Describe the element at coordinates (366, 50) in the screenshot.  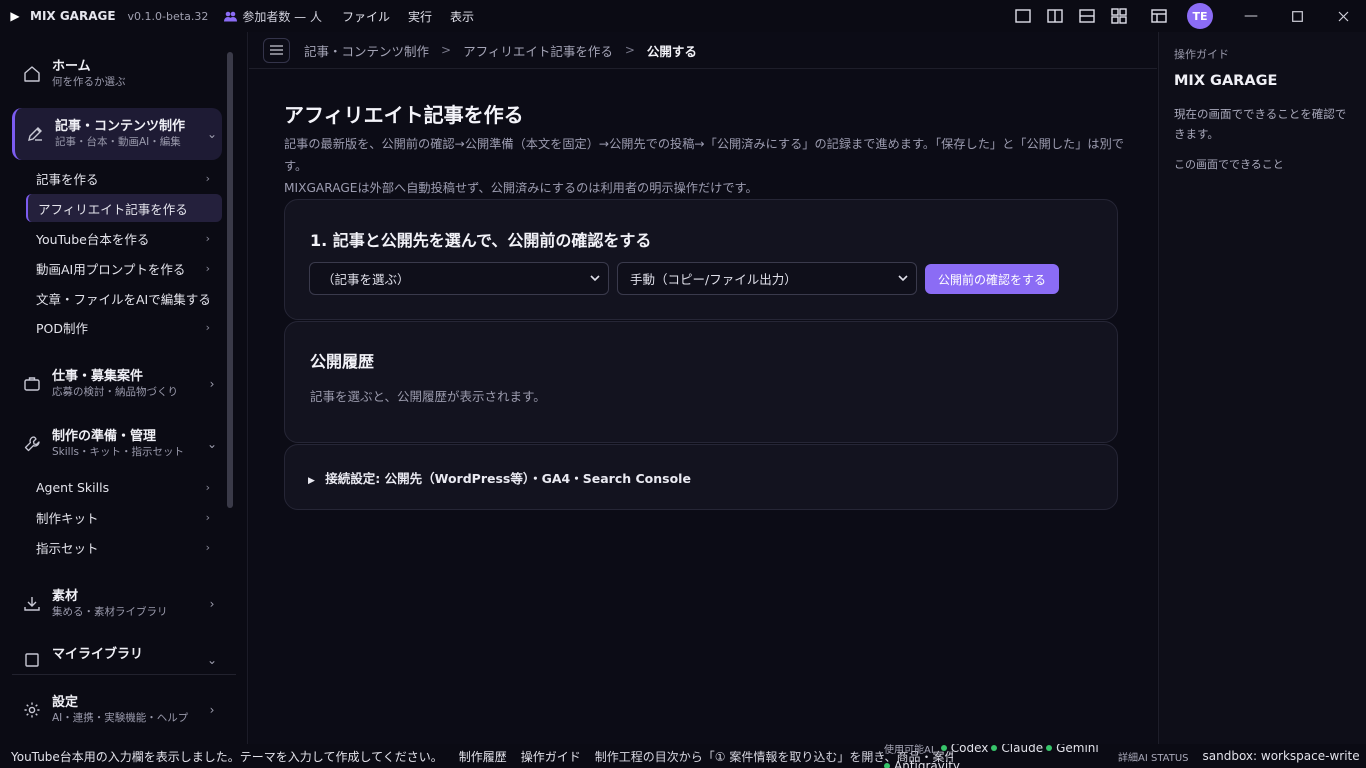
I see `breadcrumb-item-content: 記事・コンテンツ制作` at that location.